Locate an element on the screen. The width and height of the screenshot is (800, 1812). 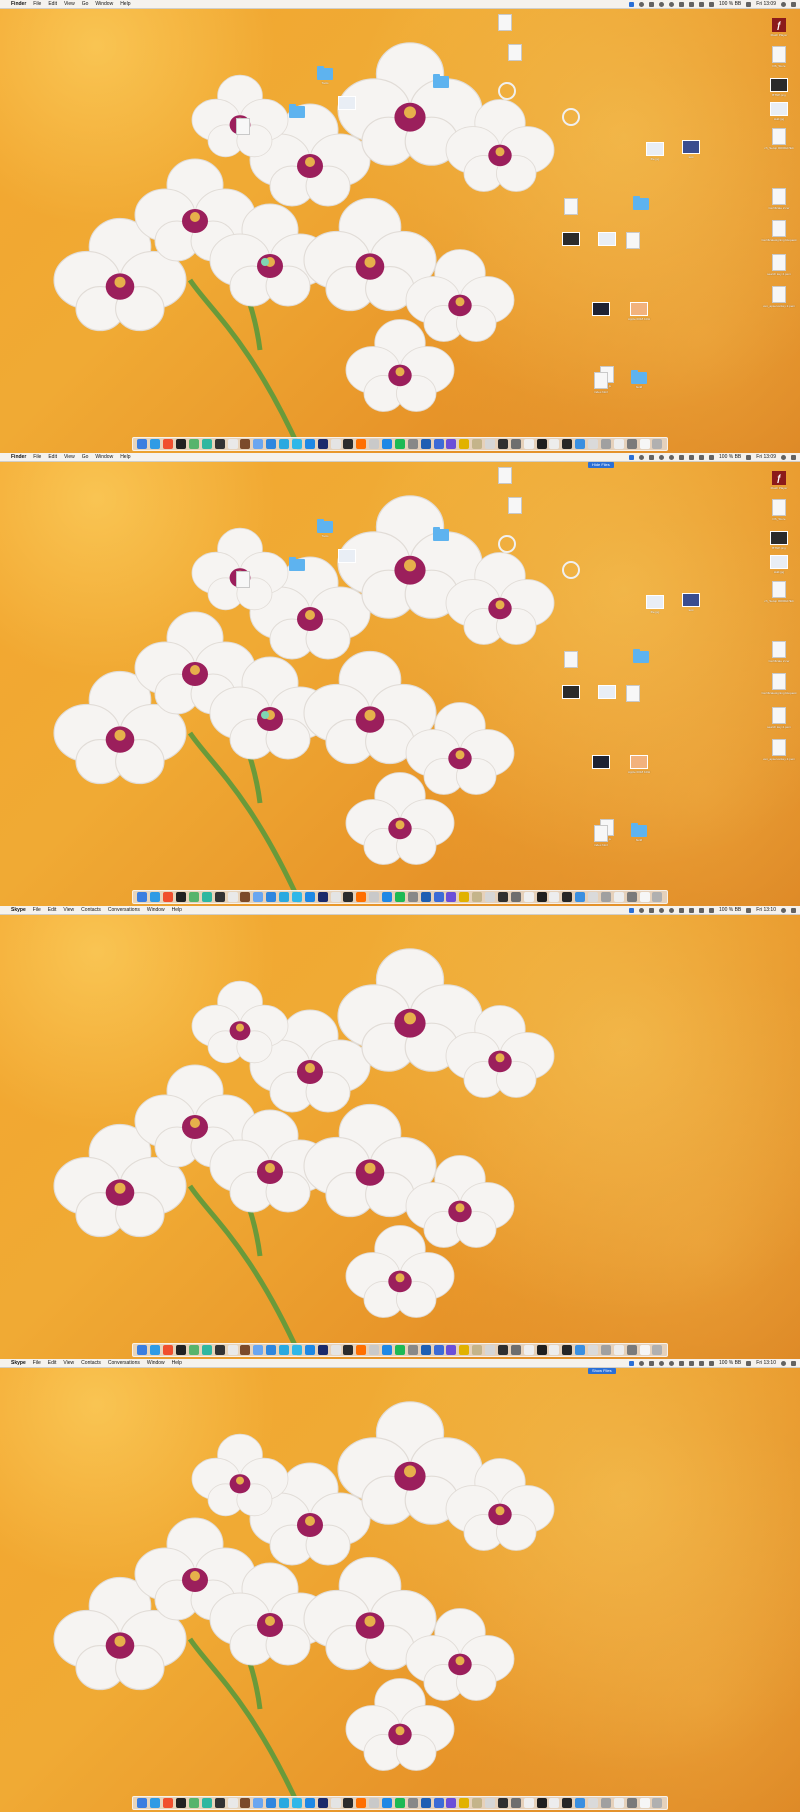
time-machine-icon is located at coordinates (672, 1363).